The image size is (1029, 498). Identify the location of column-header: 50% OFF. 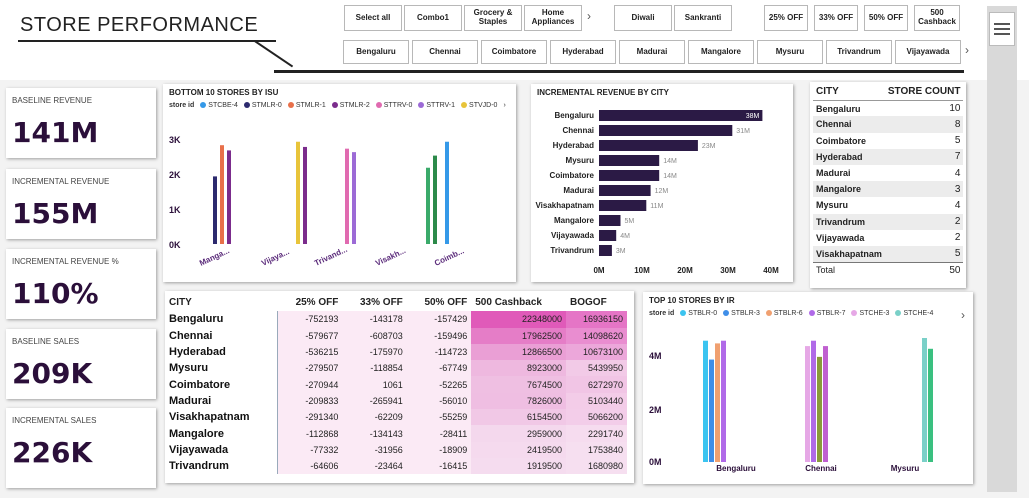
(439, 303).